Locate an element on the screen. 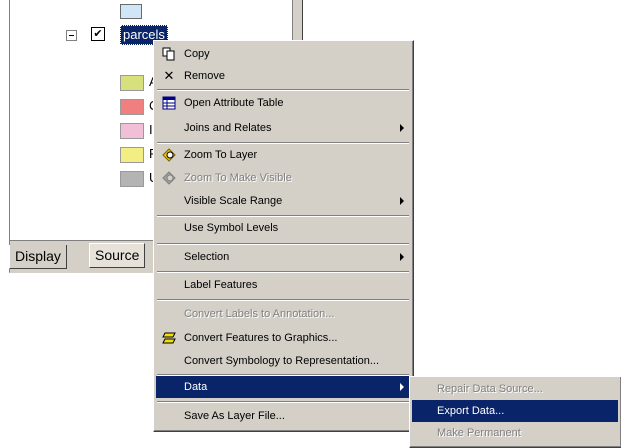  menu-item-label: Zoom To Make Visible is located at coordinates (238, 178).